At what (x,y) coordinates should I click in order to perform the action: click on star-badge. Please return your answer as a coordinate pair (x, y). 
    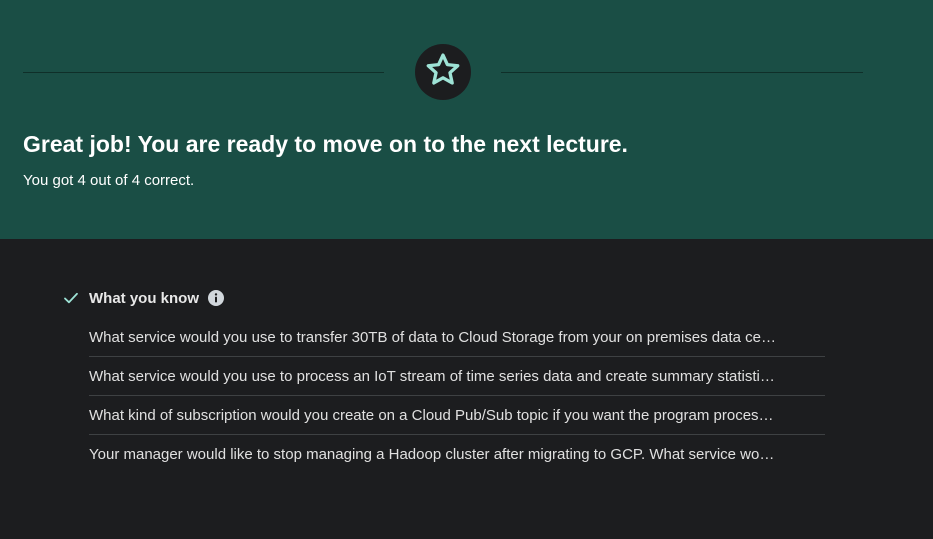
    Looking at the image, I should click on (443, 72).